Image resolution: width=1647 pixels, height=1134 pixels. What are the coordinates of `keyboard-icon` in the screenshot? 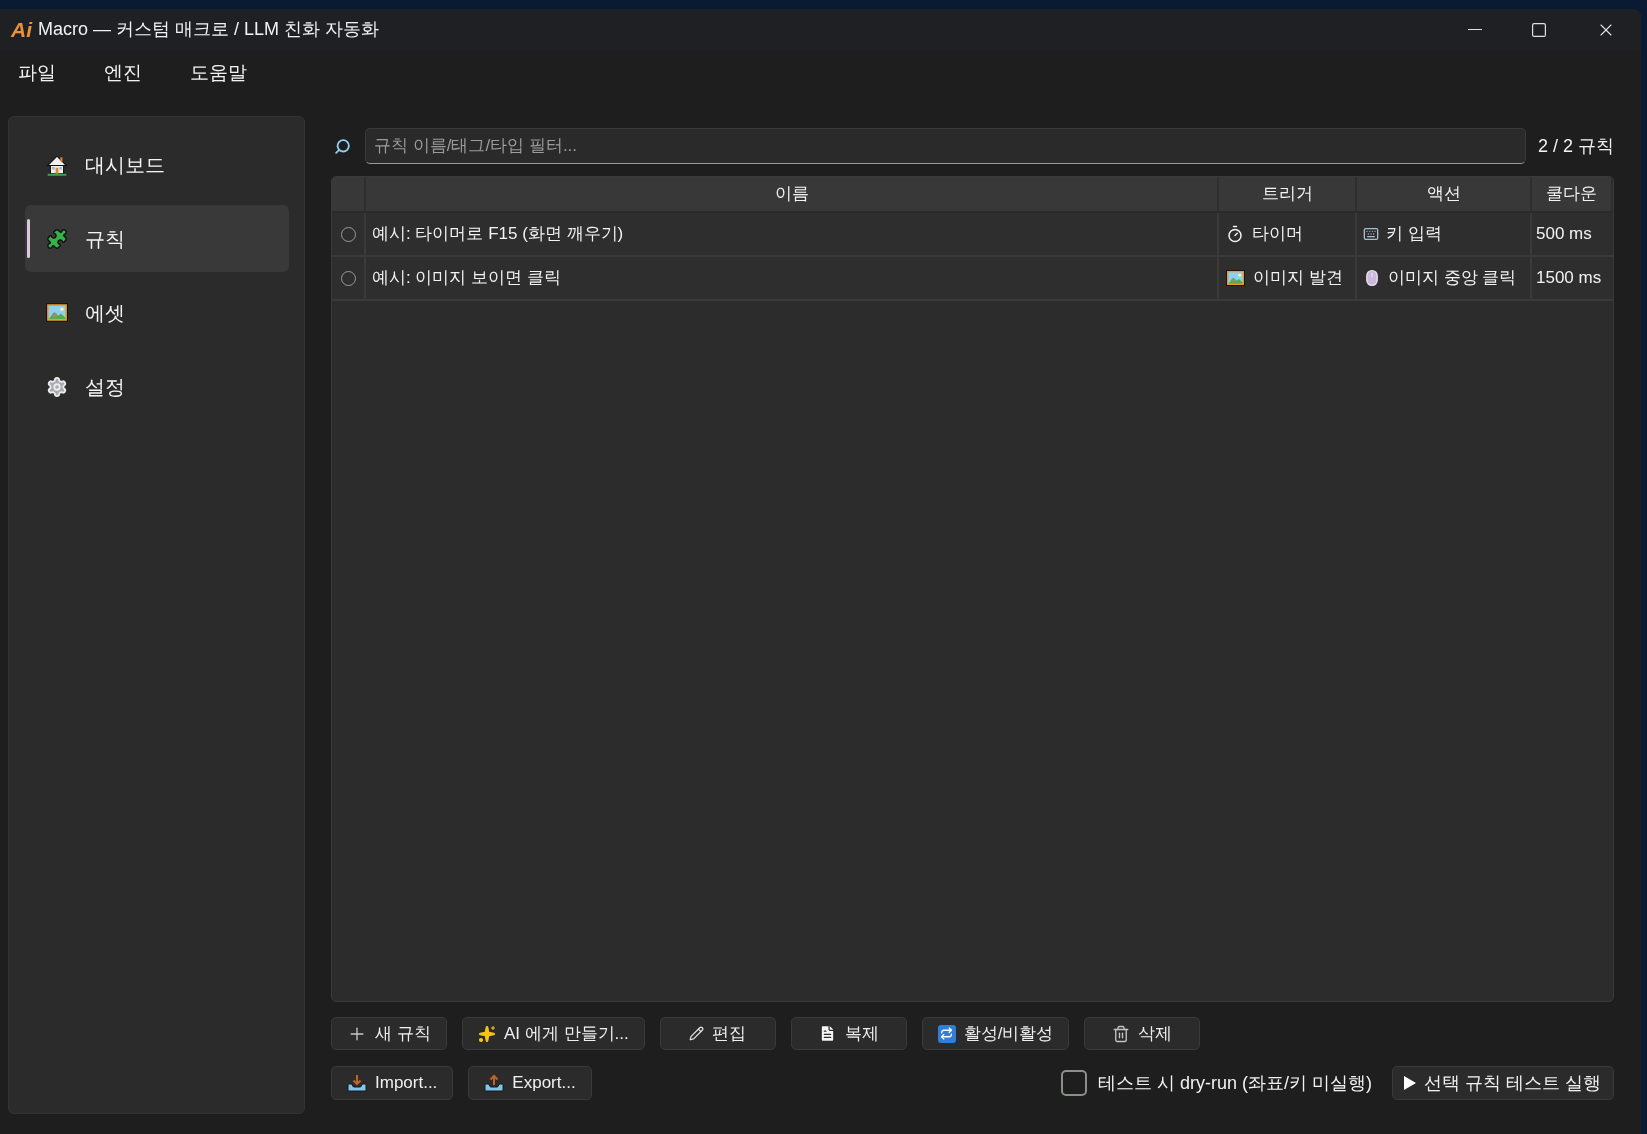 It's located at (1371, 234).